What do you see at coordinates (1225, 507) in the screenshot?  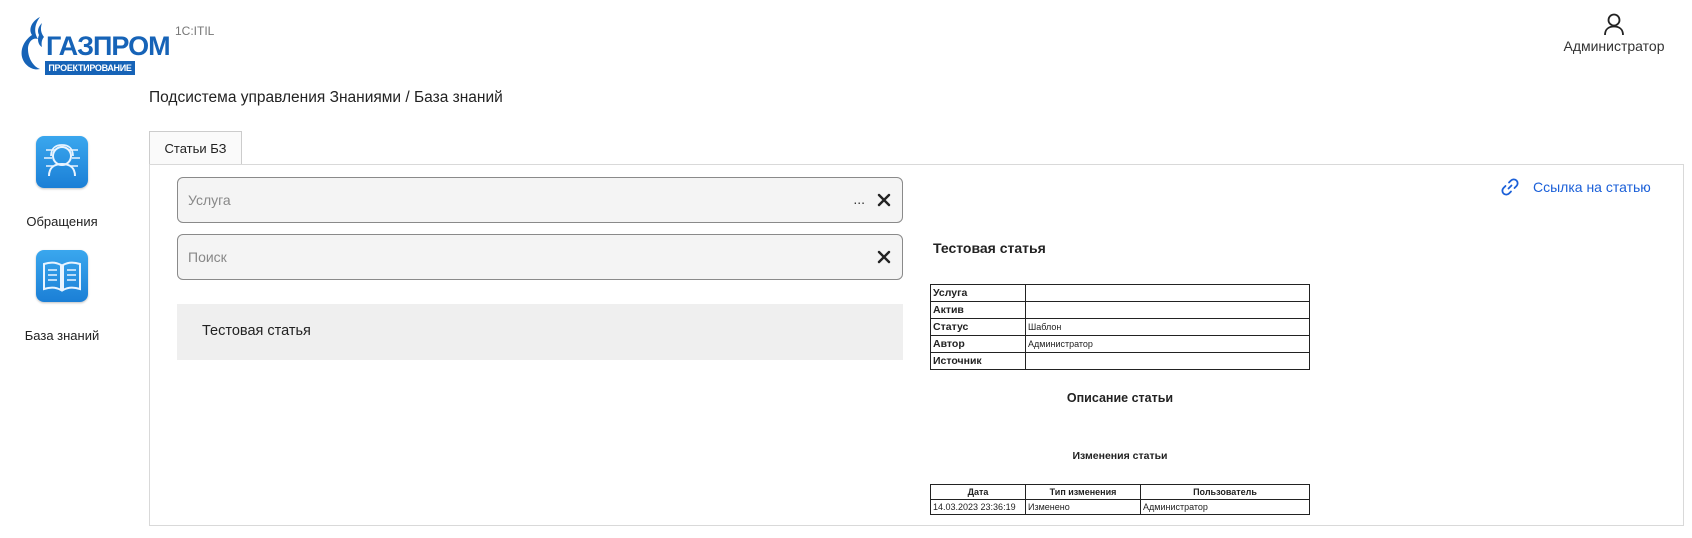 I see `table-cell: Администратор` at bounding box center [1225, 507].